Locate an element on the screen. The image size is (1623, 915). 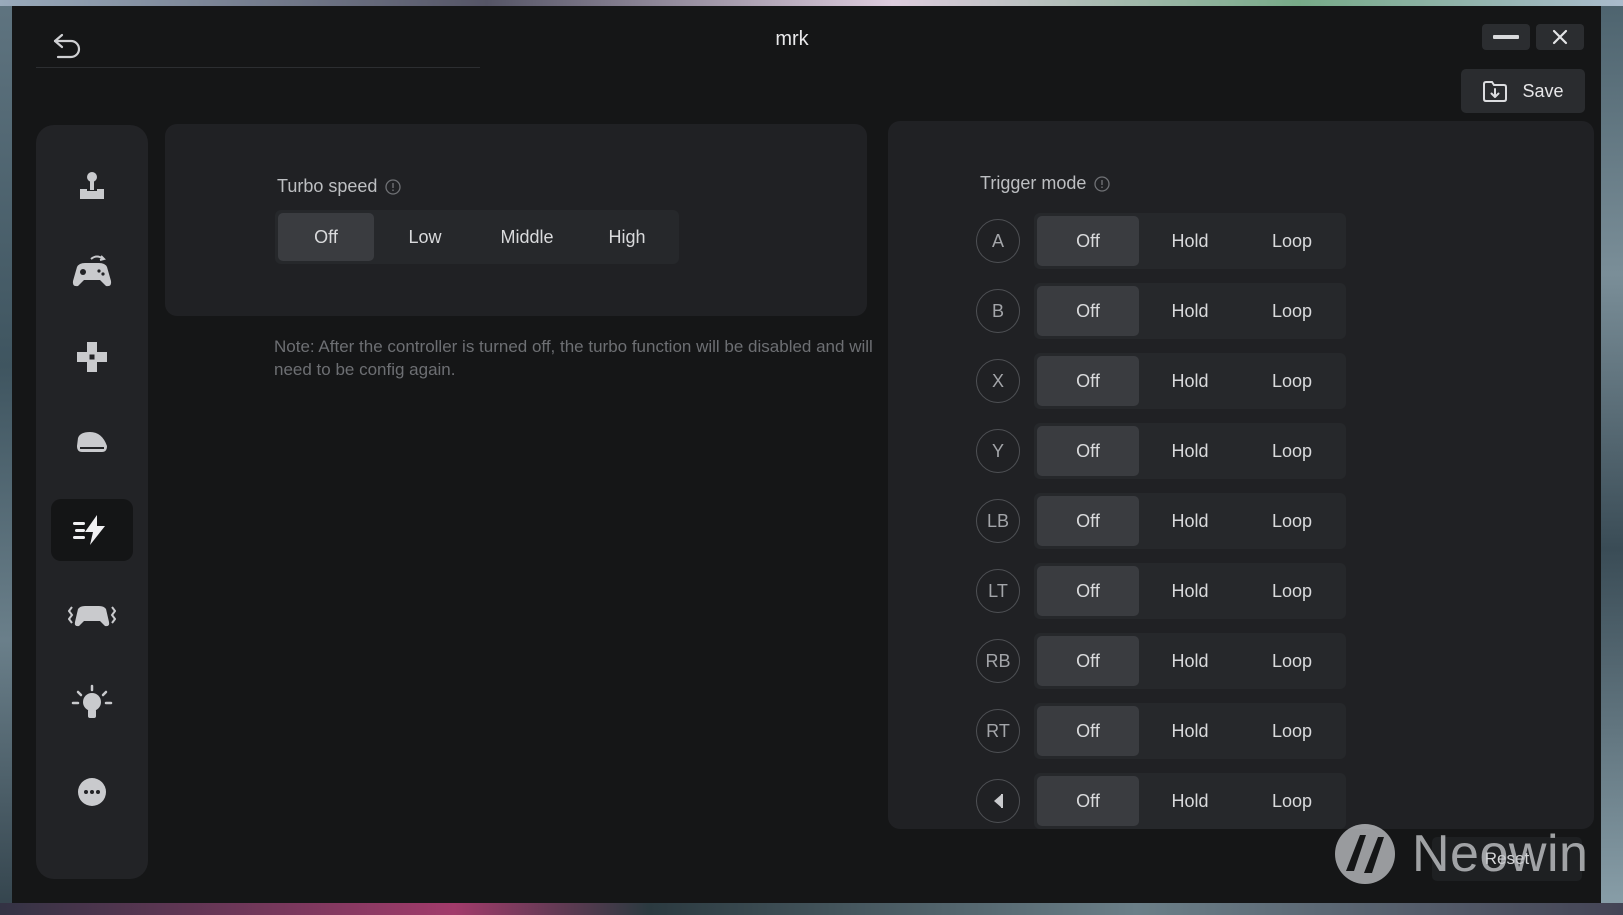
turbo-option-high: High is located at coordinates (627, 237).